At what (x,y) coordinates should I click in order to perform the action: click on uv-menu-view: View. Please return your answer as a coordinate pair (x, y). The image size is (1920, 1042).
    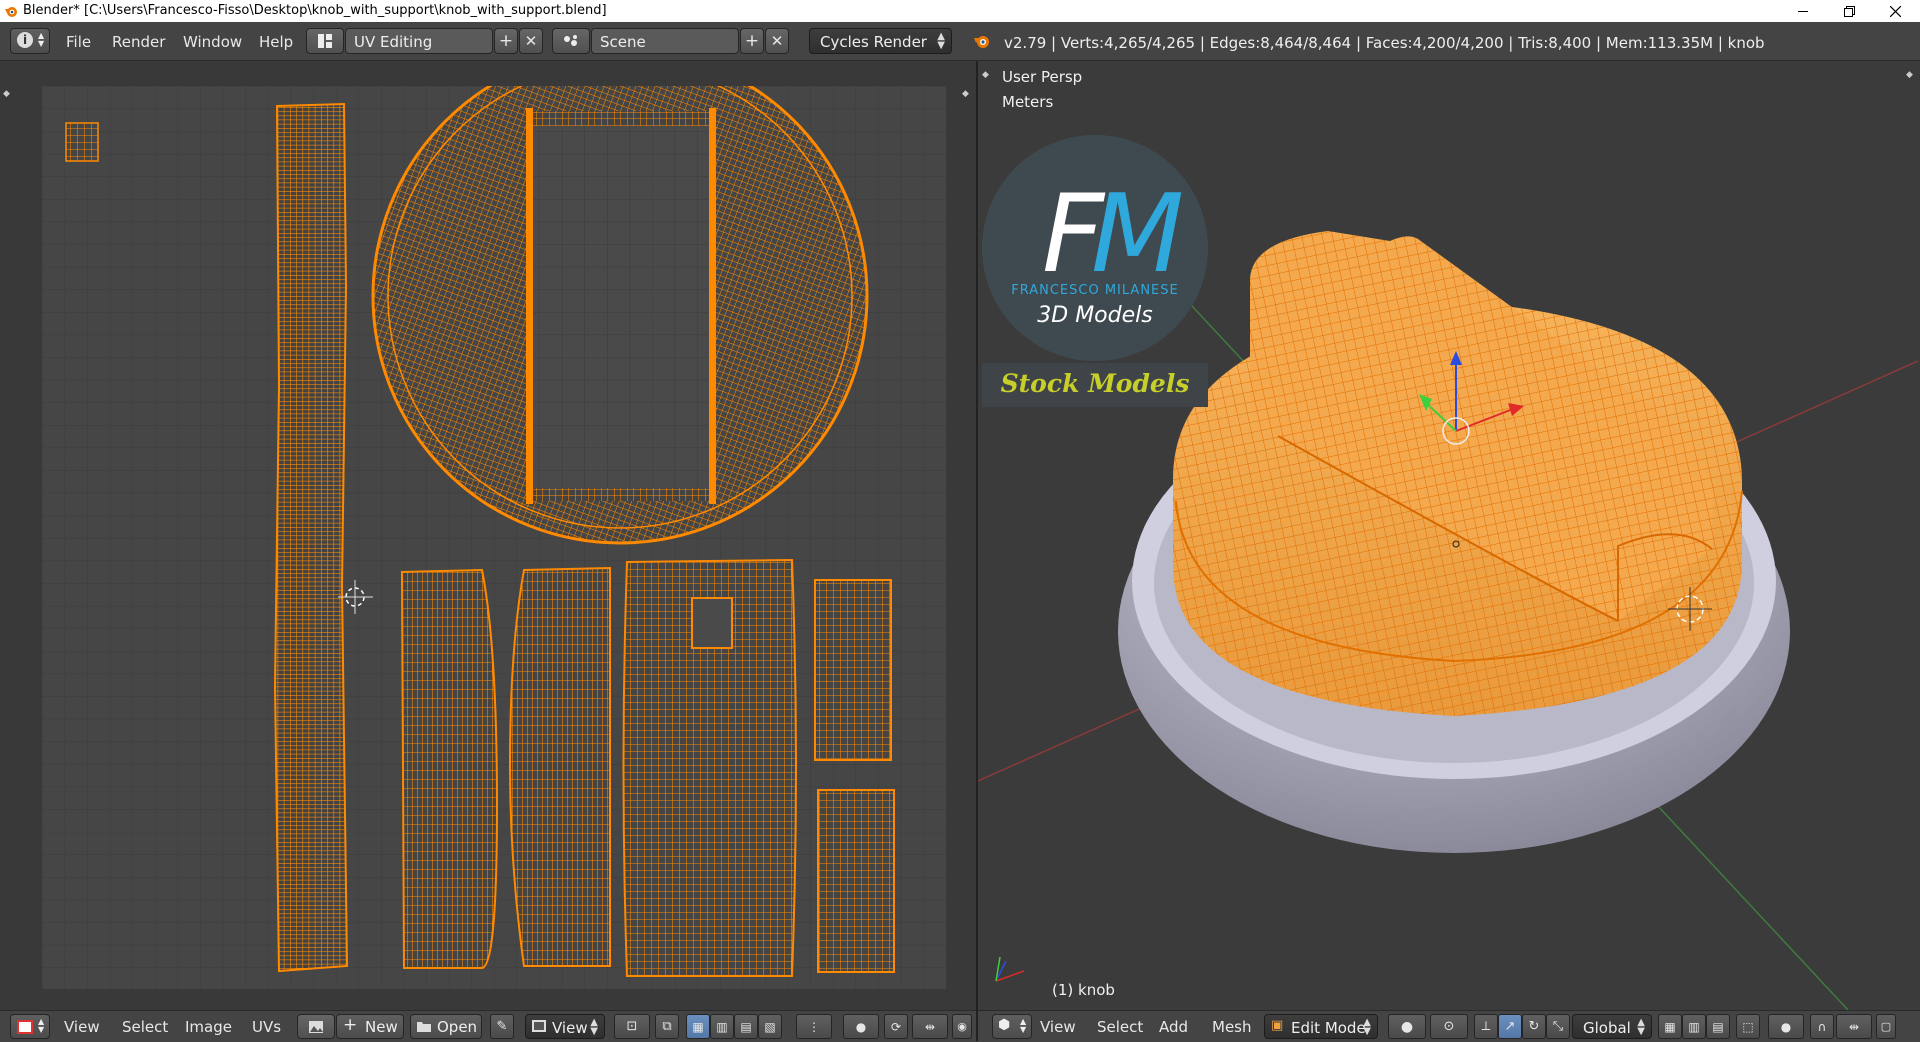
    Looking at the image, I should click on (82, 1027).